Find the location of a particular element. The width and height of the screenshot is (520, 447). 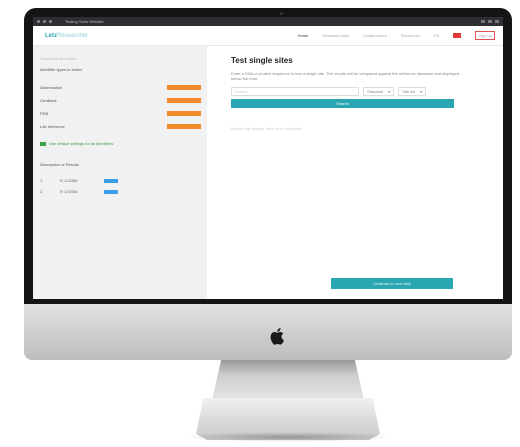

sidebar-row: GenBank is located at coordinates (120, 100).